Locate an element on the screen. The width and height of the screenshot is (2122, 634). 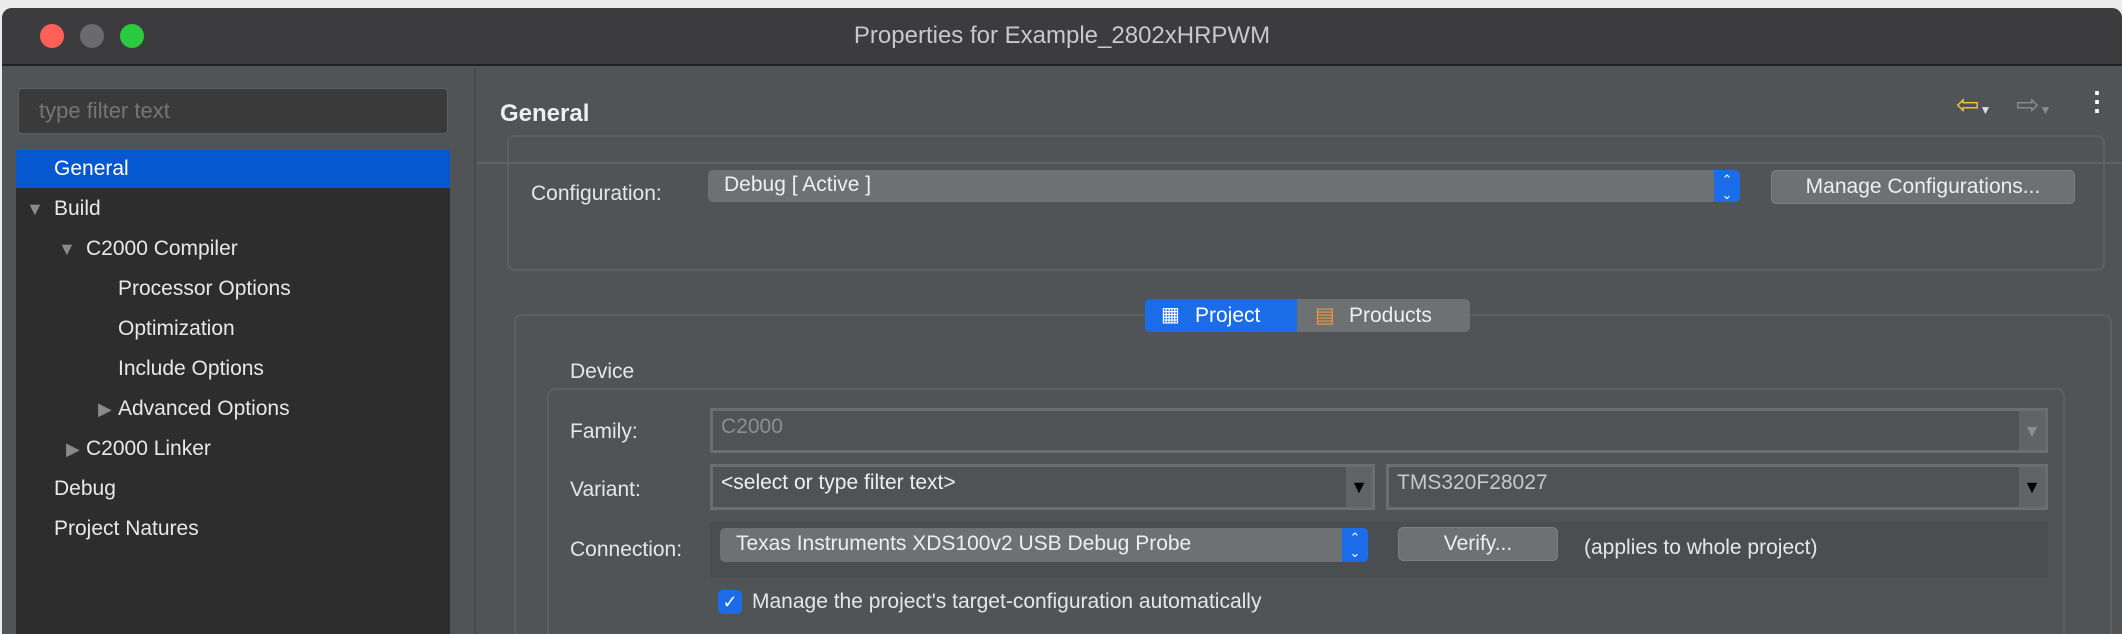
variant-filter-select: <select or type filter text> ▼ is located at coordinates (1042, 487).